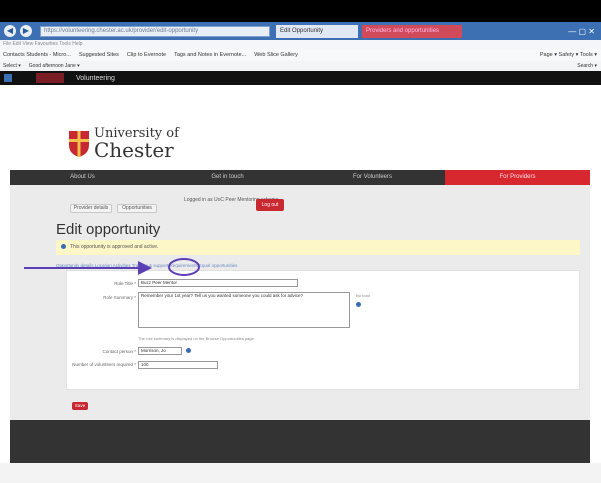 The height and width of the screenshot is (483, 601). Describe the element at coordinates (12, 66) in the screenshot. I see `cmd-item: Select ▾` at that location.